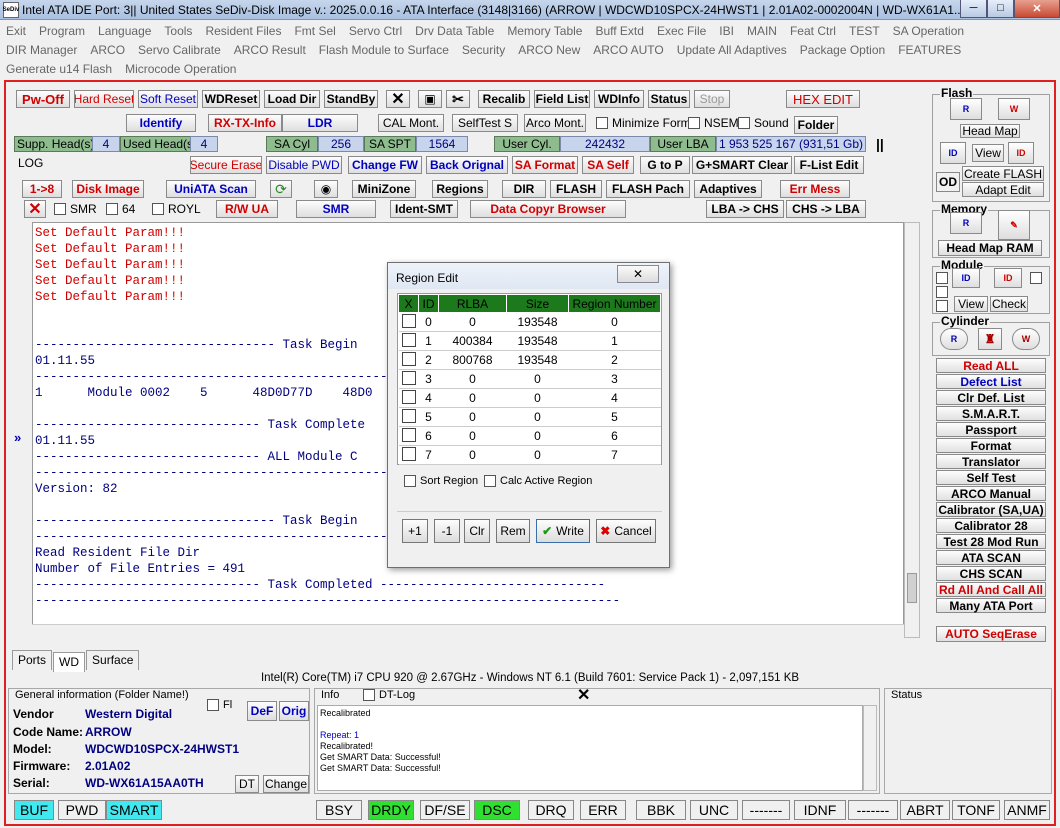 This screenshot has width=1060, height=828. What do you see at coordinates (763, 123) in the screenshot?
I see `sound-checkbox: Sound` at bounding box center [763, 123].